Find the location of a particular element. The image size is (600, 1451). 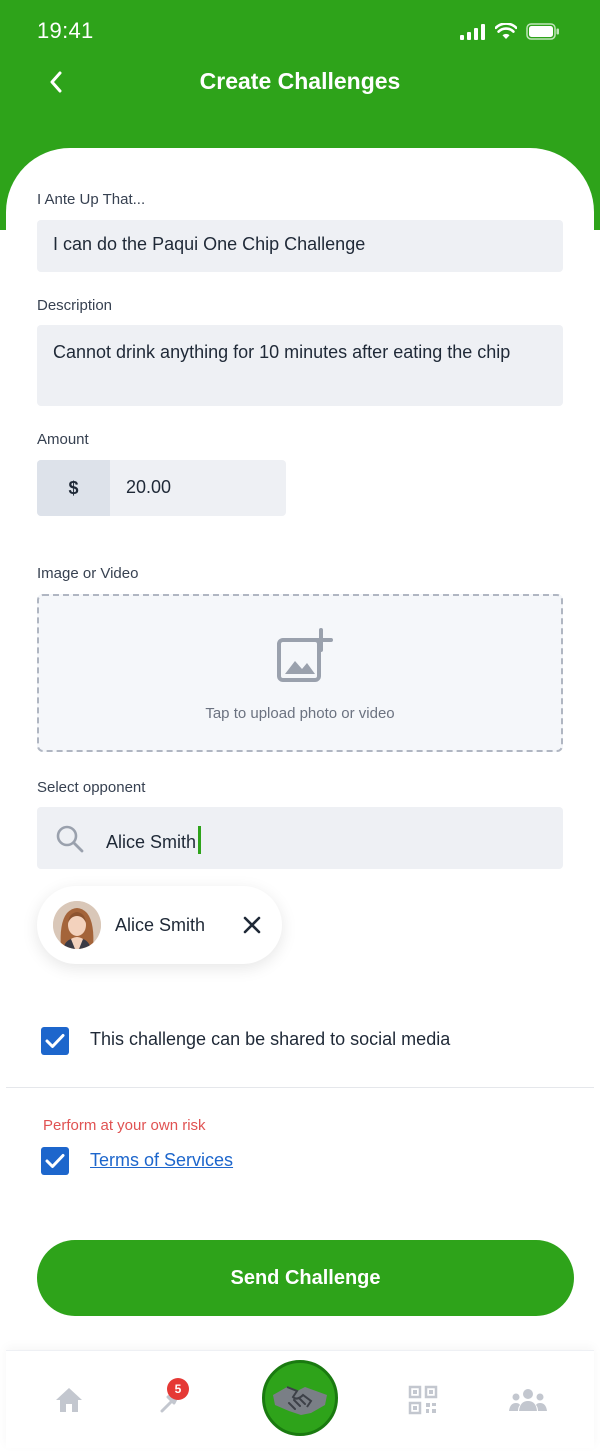

opponent-label: Select opponent is located at coordinates (91, 787).